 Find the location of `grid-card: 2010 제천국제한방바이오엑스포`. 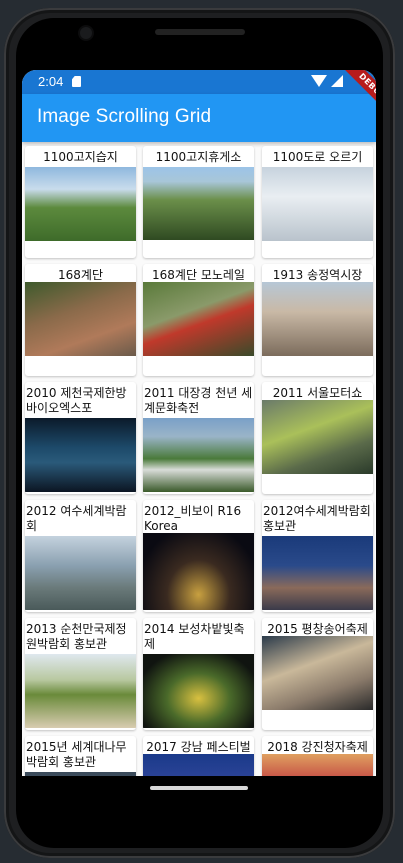

grid-card: 2010 제천국제한방바이오엑스포 is located at coordinates (80, 438).